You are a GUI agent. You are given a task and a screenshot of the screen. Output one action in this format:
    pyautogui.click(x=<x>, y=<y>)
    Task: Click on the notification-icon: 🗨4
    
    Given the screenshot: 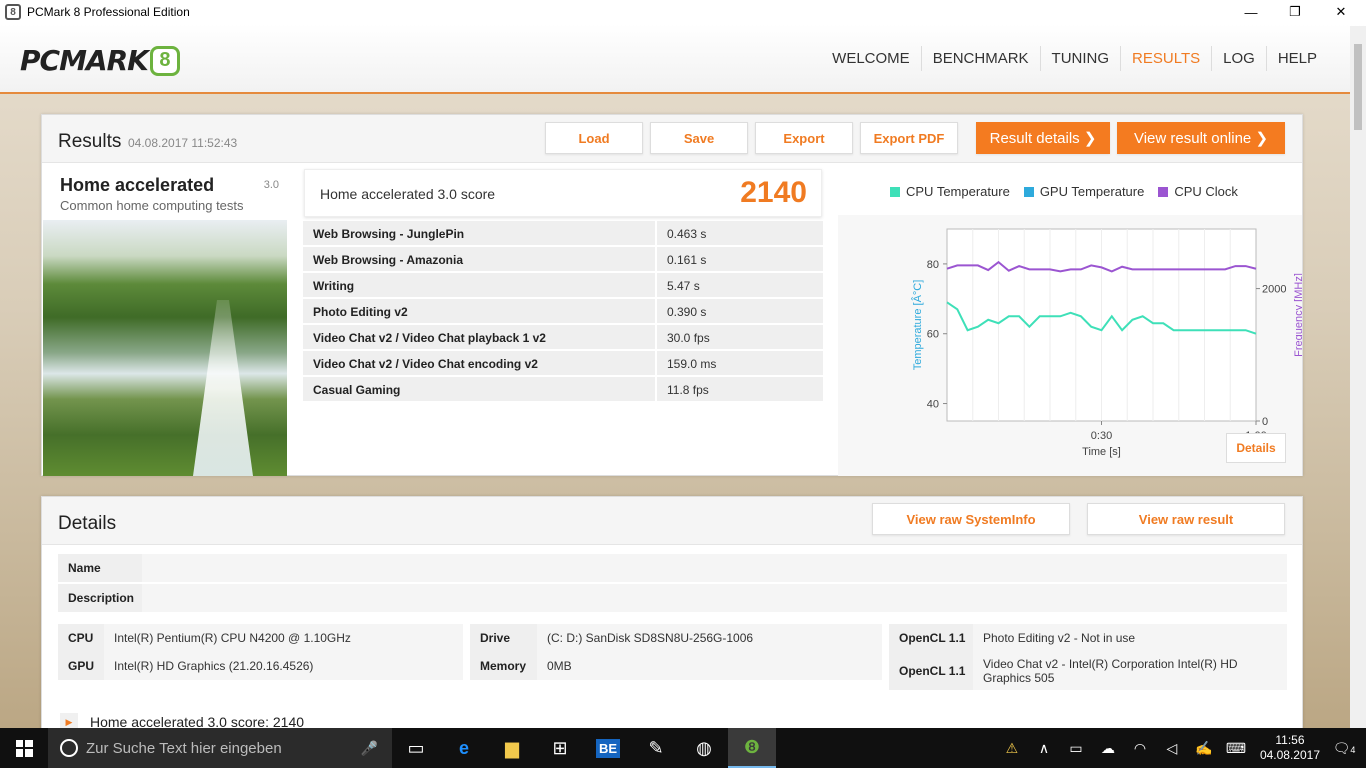 What is the action you would take?
    pyautogui.click(x=1344, y=748)
    